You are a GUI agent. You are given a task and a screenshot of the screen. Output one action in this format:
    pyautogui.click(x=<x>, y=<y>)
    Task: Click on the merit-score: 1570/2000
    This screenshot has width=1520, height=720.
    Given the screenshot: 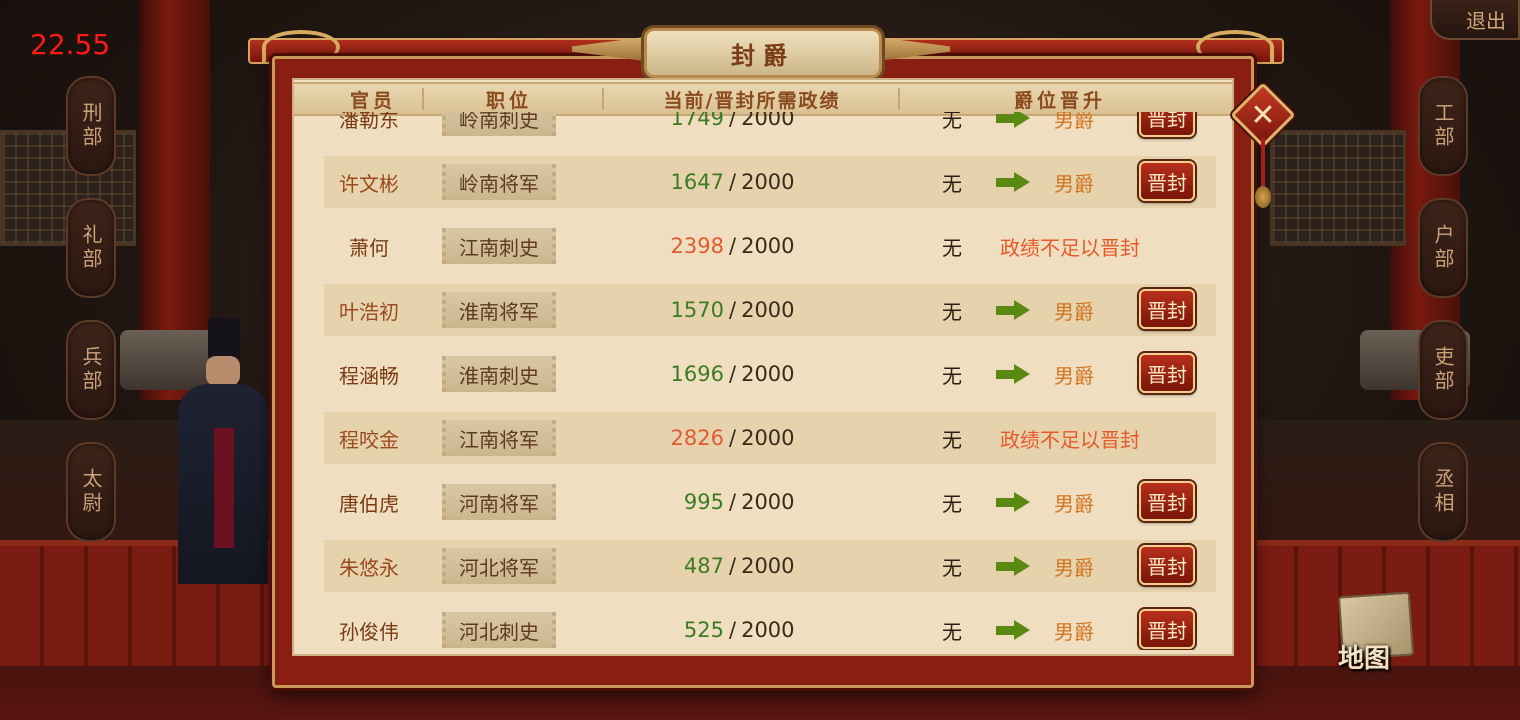 What is the action you would take?
    pyautogui.click(x=784, y=310)
    